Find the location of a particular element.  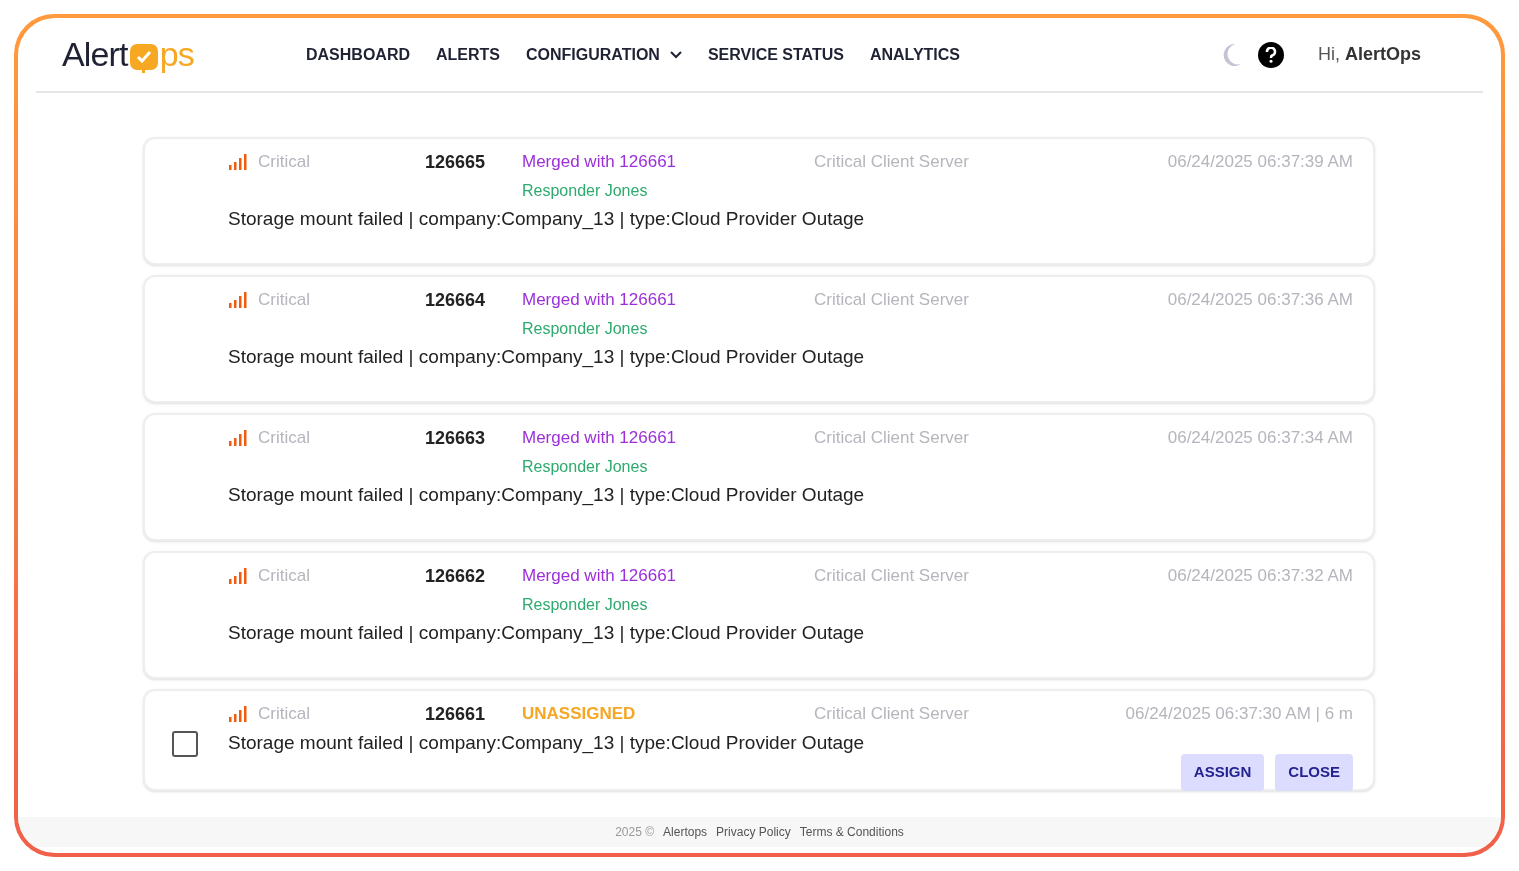

logo-text: ps is located at coordinates (176, 54).